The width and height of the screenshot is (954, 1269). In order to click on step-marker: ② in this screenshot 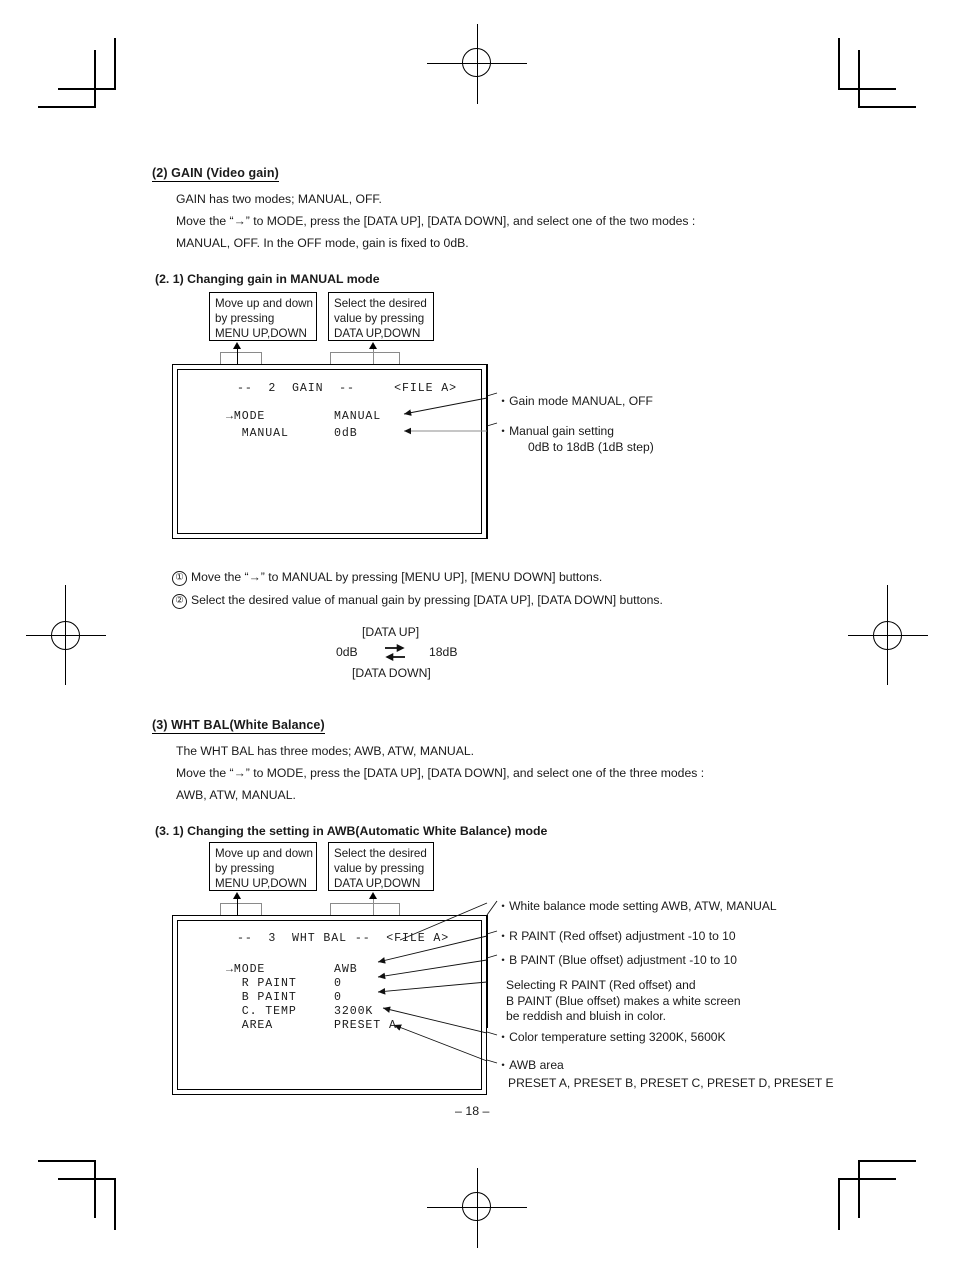, I will do `click(179, 601)`.